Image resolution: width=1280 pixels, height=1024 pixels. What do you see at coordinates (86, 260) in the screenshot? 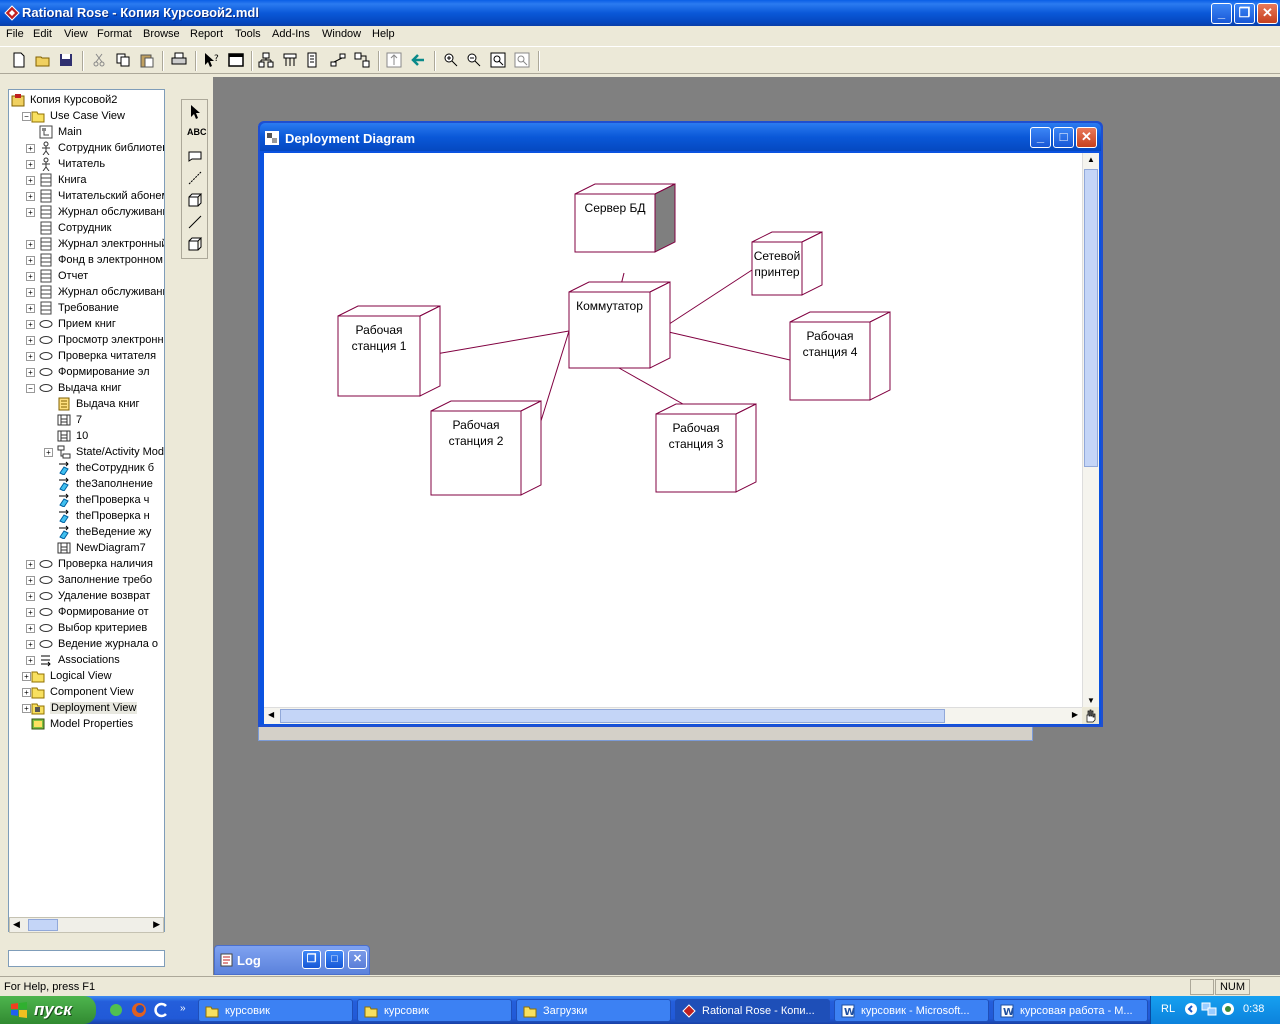
I see `tree-item: + Фонд в электронном` at bounding box center [86, 260].